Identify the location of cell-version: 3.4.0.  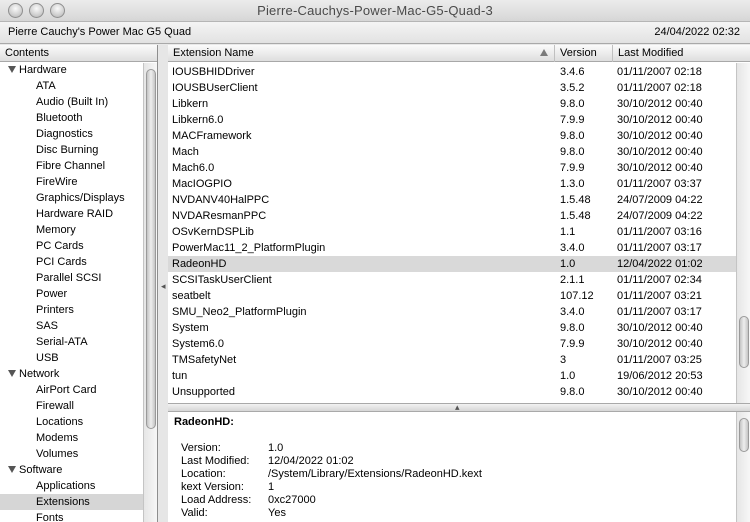
(572, 312).